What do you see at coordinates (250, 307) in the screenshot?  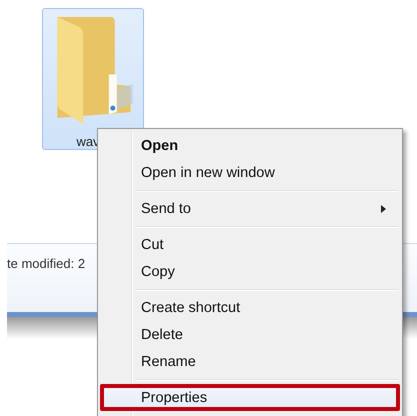 I see `menu-item: Create shortcut` at bounding box center [250, 307].